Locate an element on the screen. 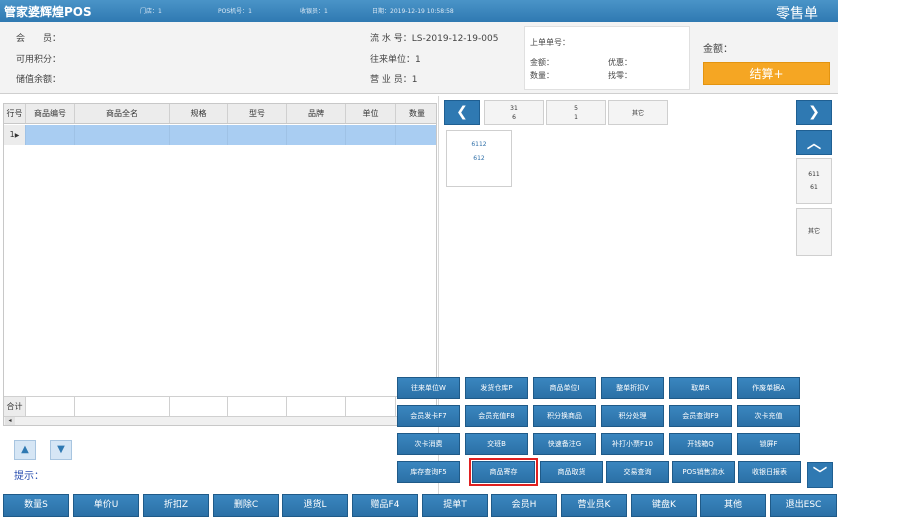 This screenshot has height=519, width=898. func-button: 作废单据A is located at coordinates (768, 388).